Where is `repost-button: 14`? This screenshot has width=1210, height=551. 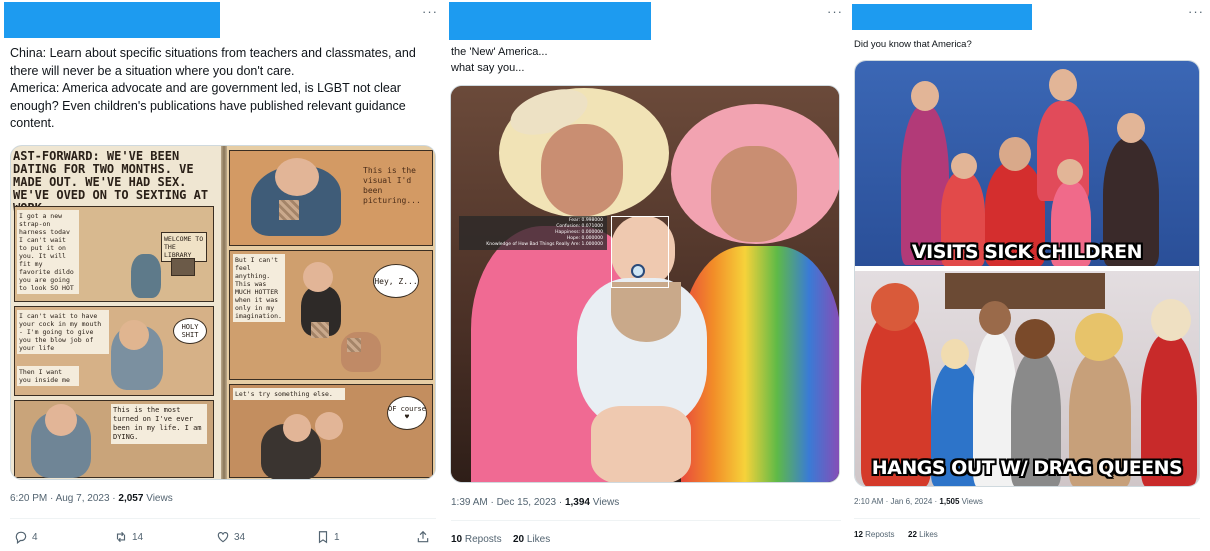
repost-button: 14 is located at coordinates (128, 537).